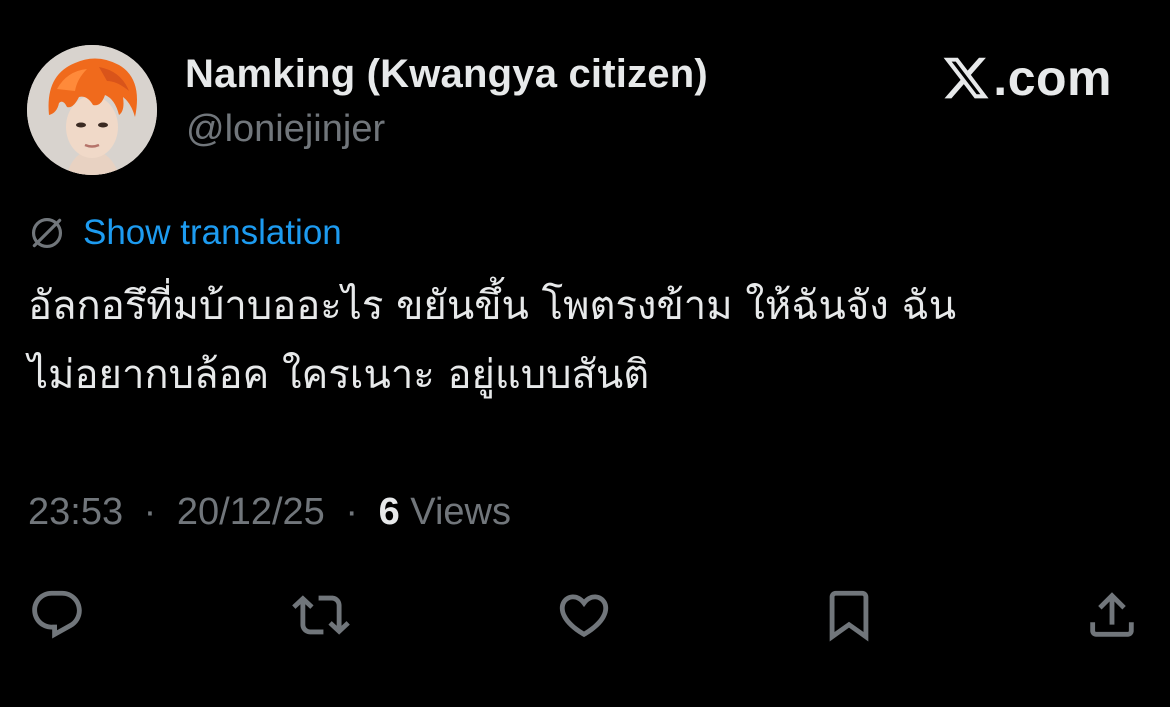 Image resolution: width=1170 pixels, height=707 pixels. What do you see at coordinates (212, 233) in the screenshot?
I see `show-translation-link: Show translation` at bounding box center [212, 233].